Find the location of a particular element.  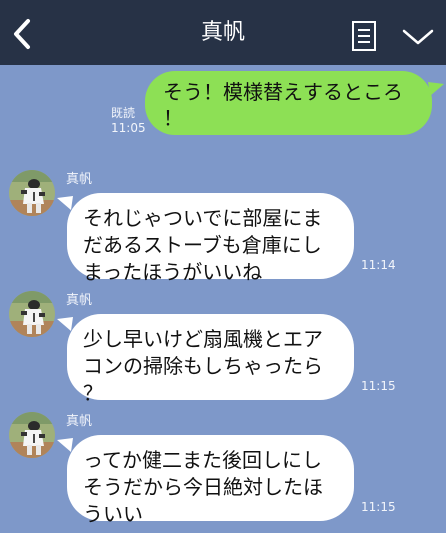

read-receipt: 既読 is located at coordinates (123, 113).